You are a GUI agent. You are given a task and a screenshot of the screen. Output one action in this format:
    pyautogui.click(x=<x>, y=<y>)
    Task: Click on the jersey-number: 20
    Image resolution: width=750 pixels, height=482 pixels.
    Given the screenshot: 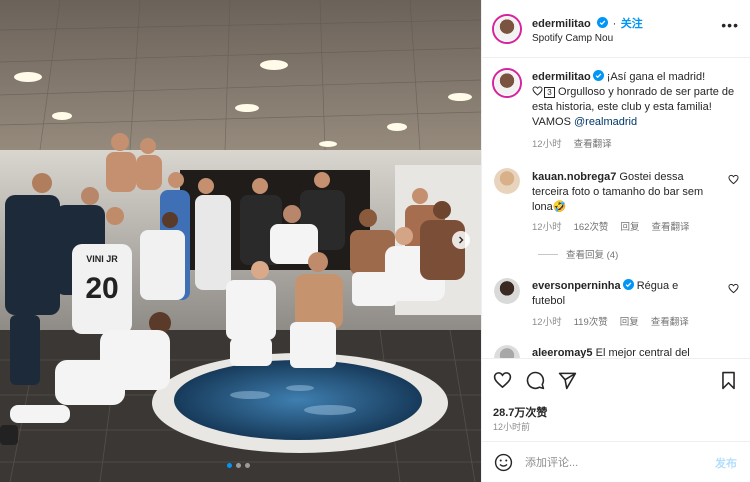 What is the action you would take?
    pyautogui.click(x=101, y=288)
    